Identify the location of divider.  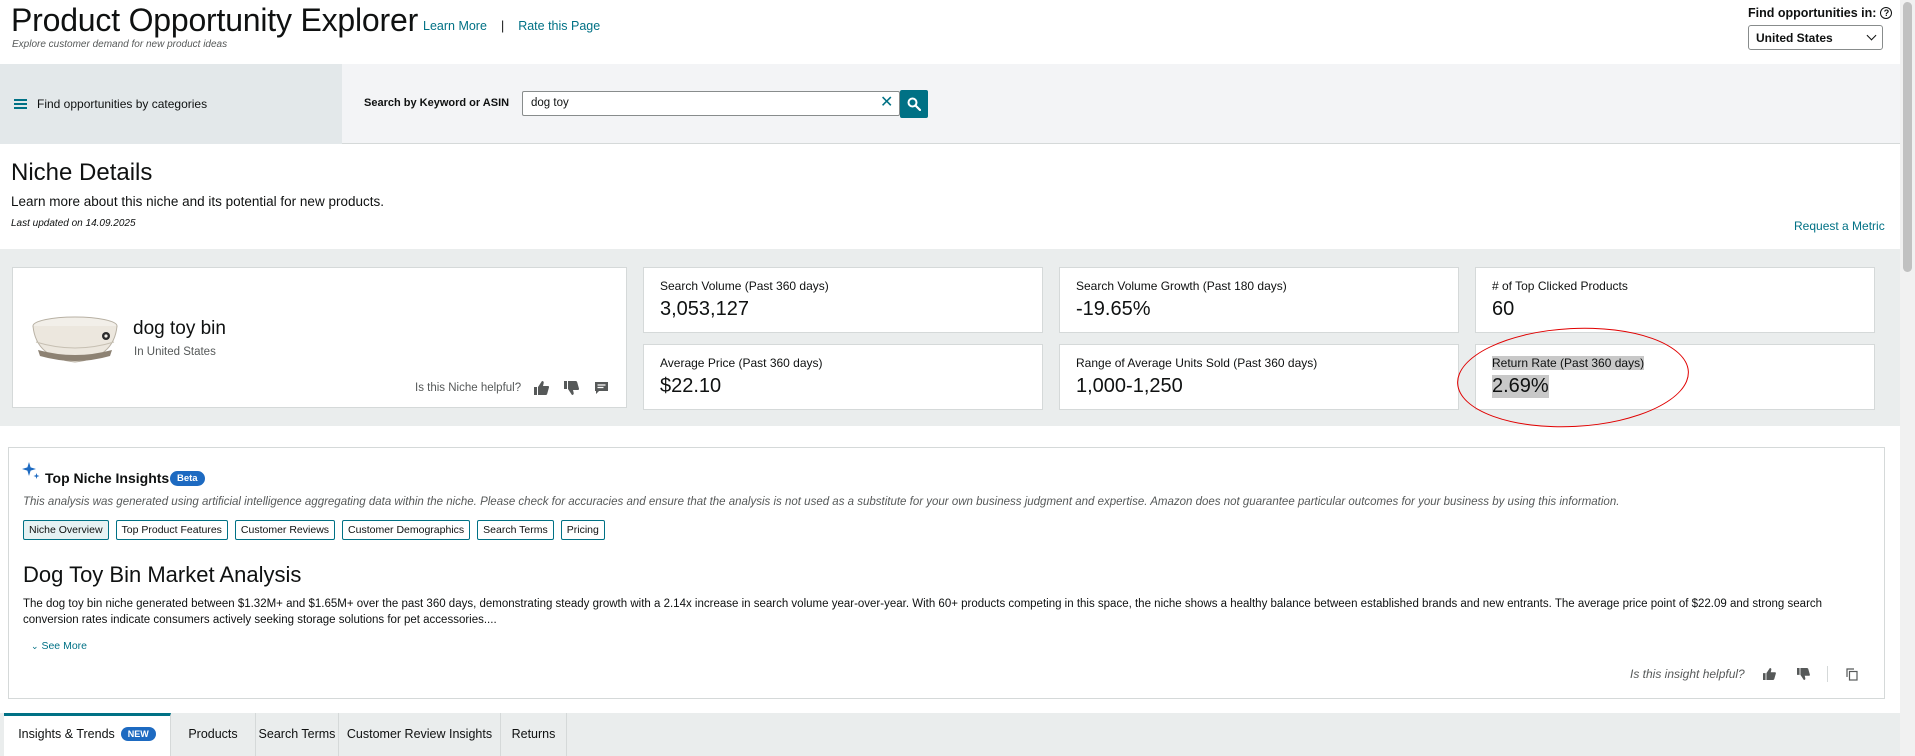
(1827, 674).